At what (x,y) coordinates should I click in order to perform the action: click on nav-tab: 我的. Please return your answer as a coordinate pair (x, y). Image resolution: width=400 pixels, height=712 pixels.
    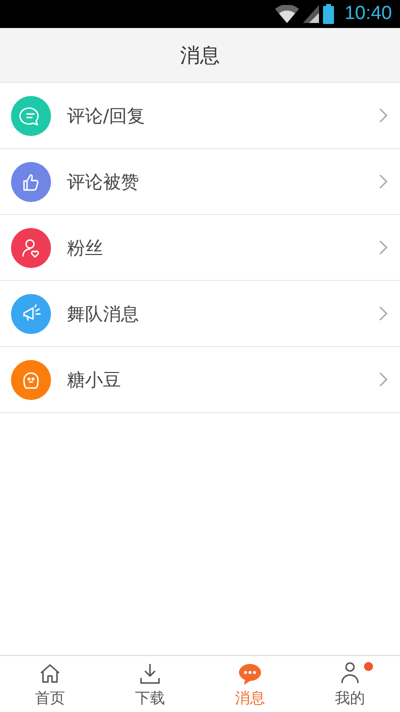
    Looking at the image, I should click on (350, 684).